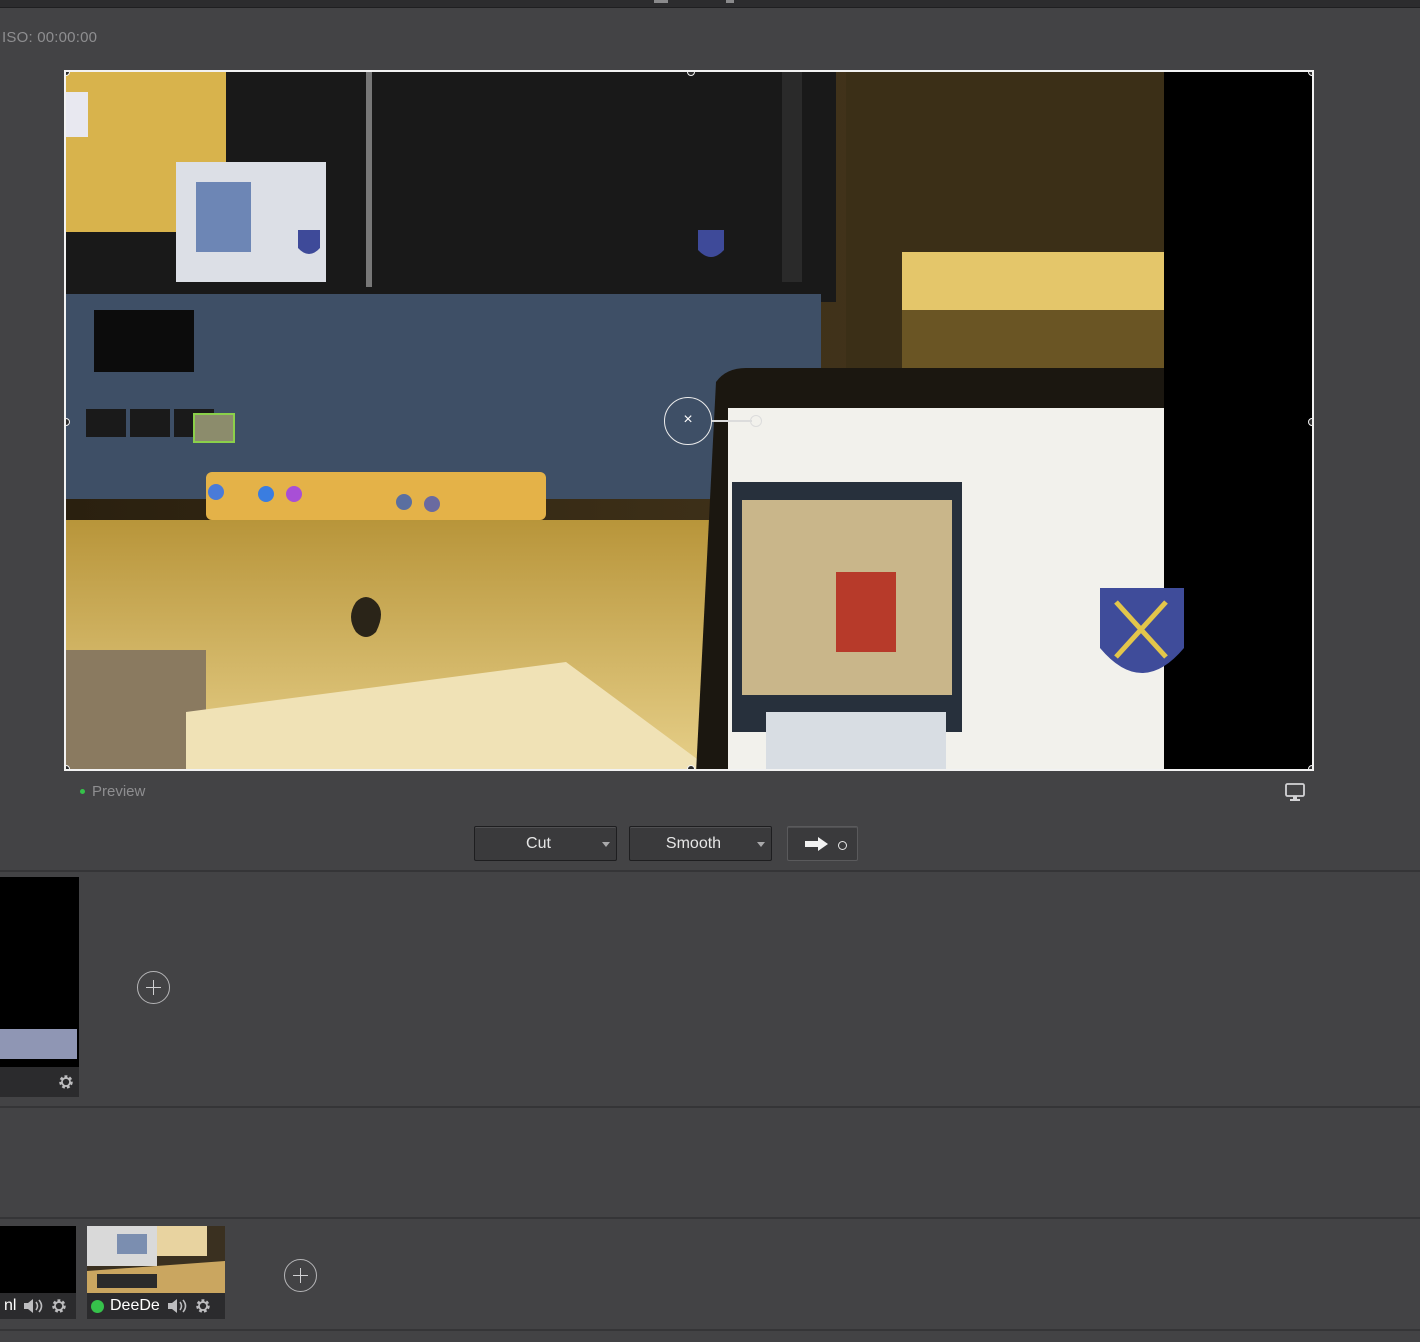 This screenshot has width=1420, height=1342. What do you see at coordinates (732, 421) in the screenshot?
I see `rotation-arm` at bounding box center [732, 421].